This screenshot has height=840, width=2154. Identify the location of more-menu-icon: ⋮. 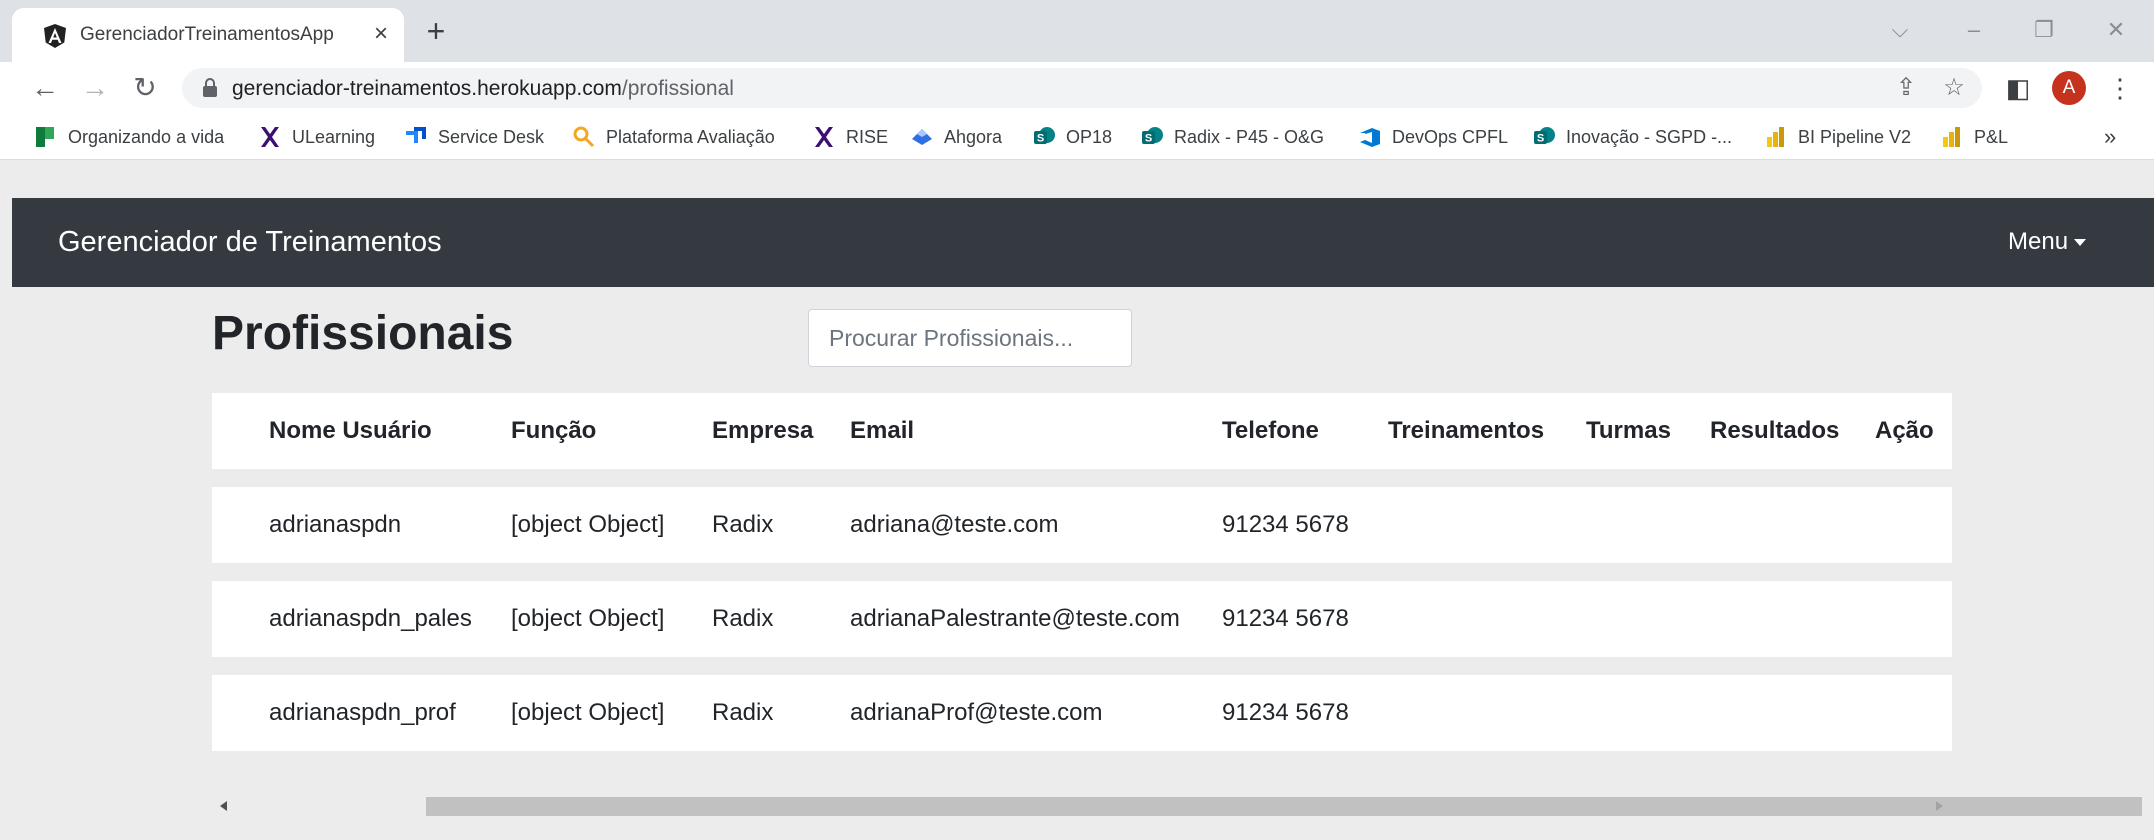
(2120, 88).